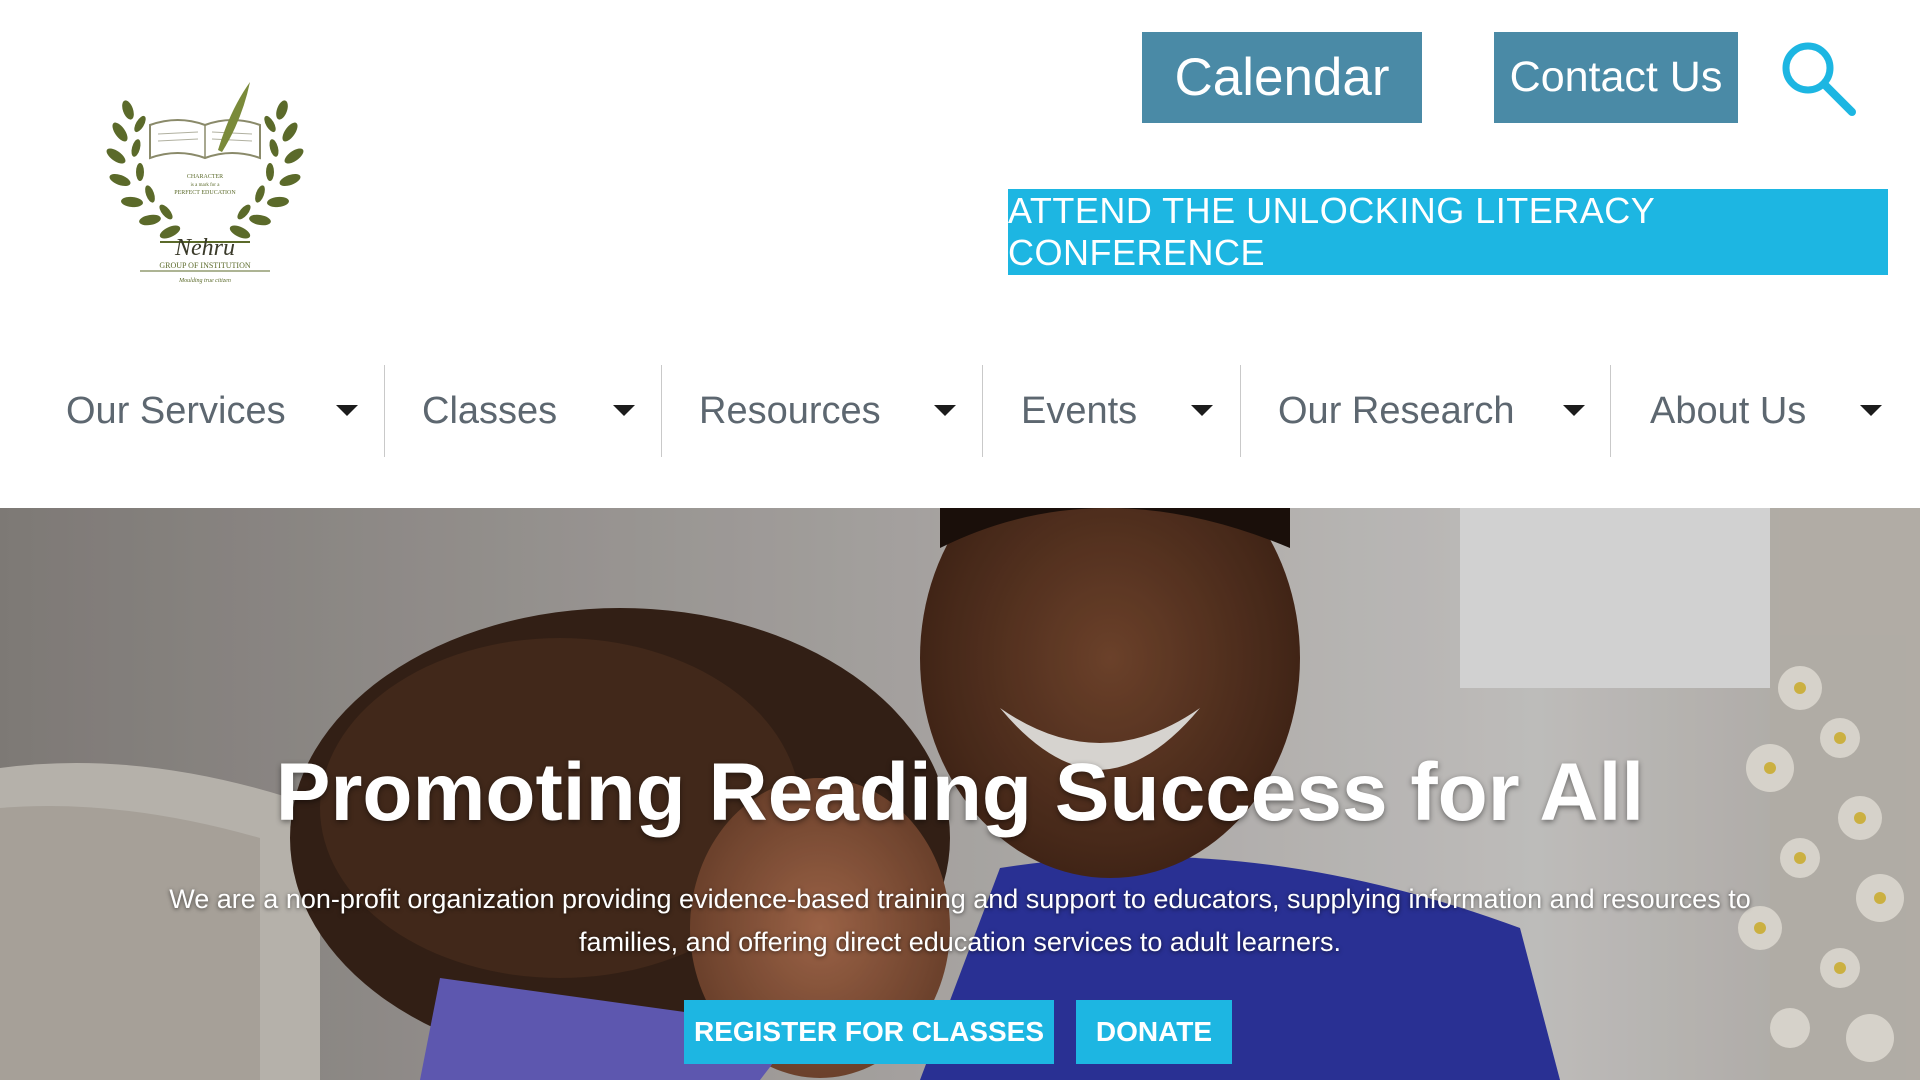 The image size is (1920, 1080). What do you see at coordinates (1728, 410) in the screenshot?
I see `nav-item-label: About Us` at bounding box center [1728, 410].